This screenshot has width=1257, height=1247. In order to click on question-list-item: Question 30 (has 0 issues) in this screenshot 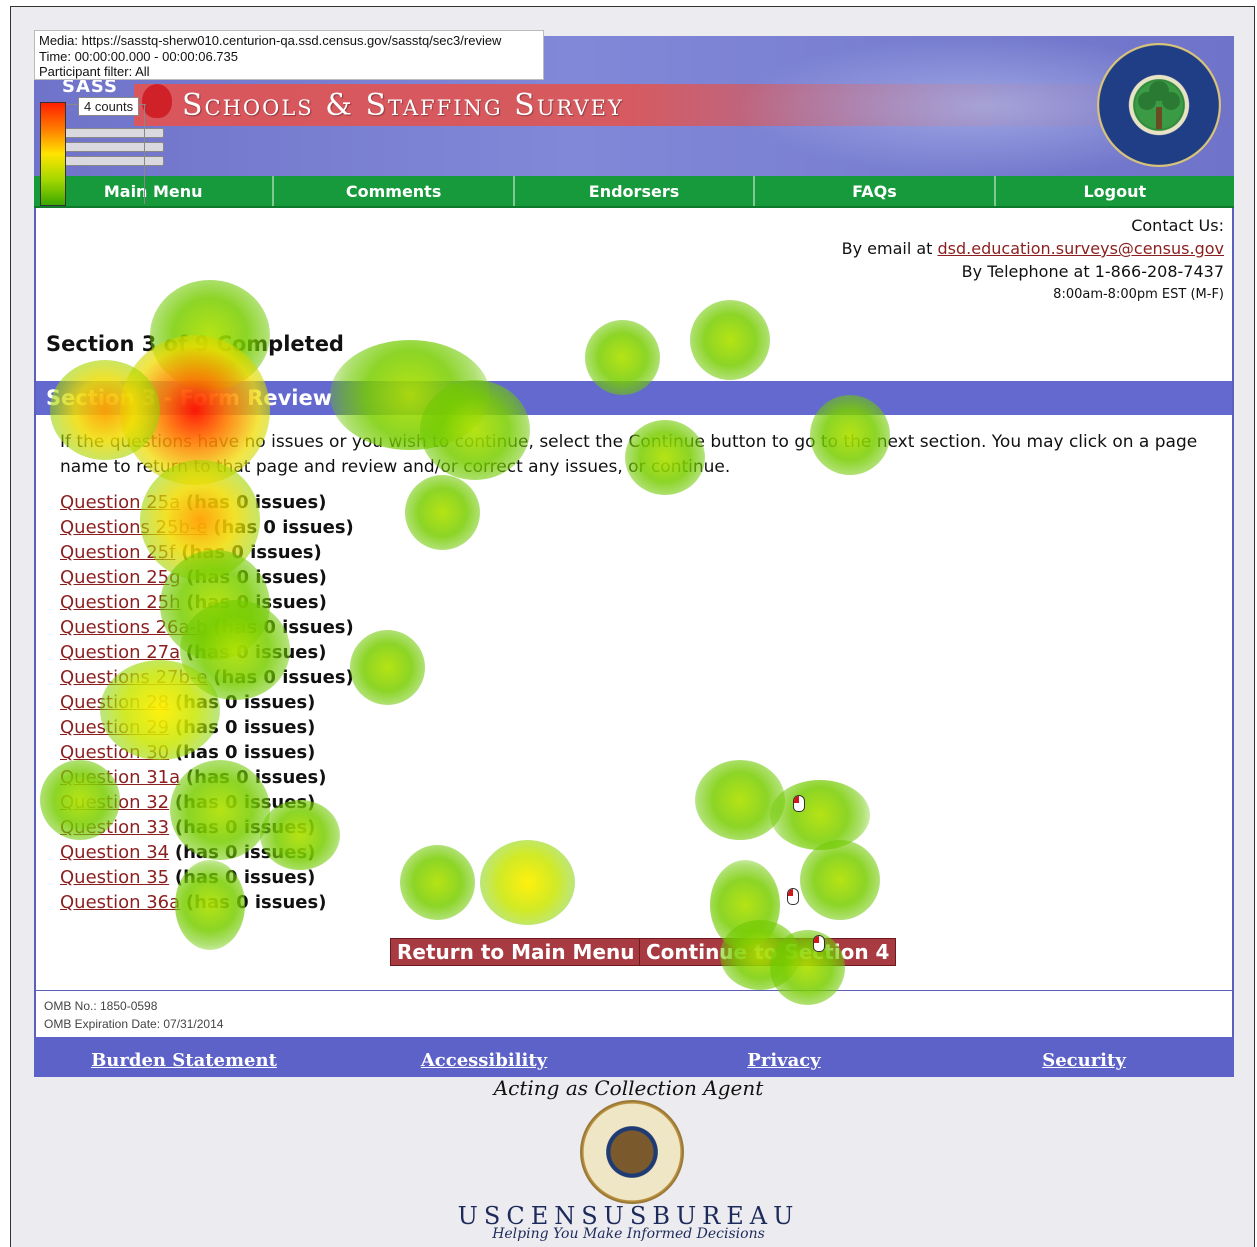, I will do `click(207, 752)`.